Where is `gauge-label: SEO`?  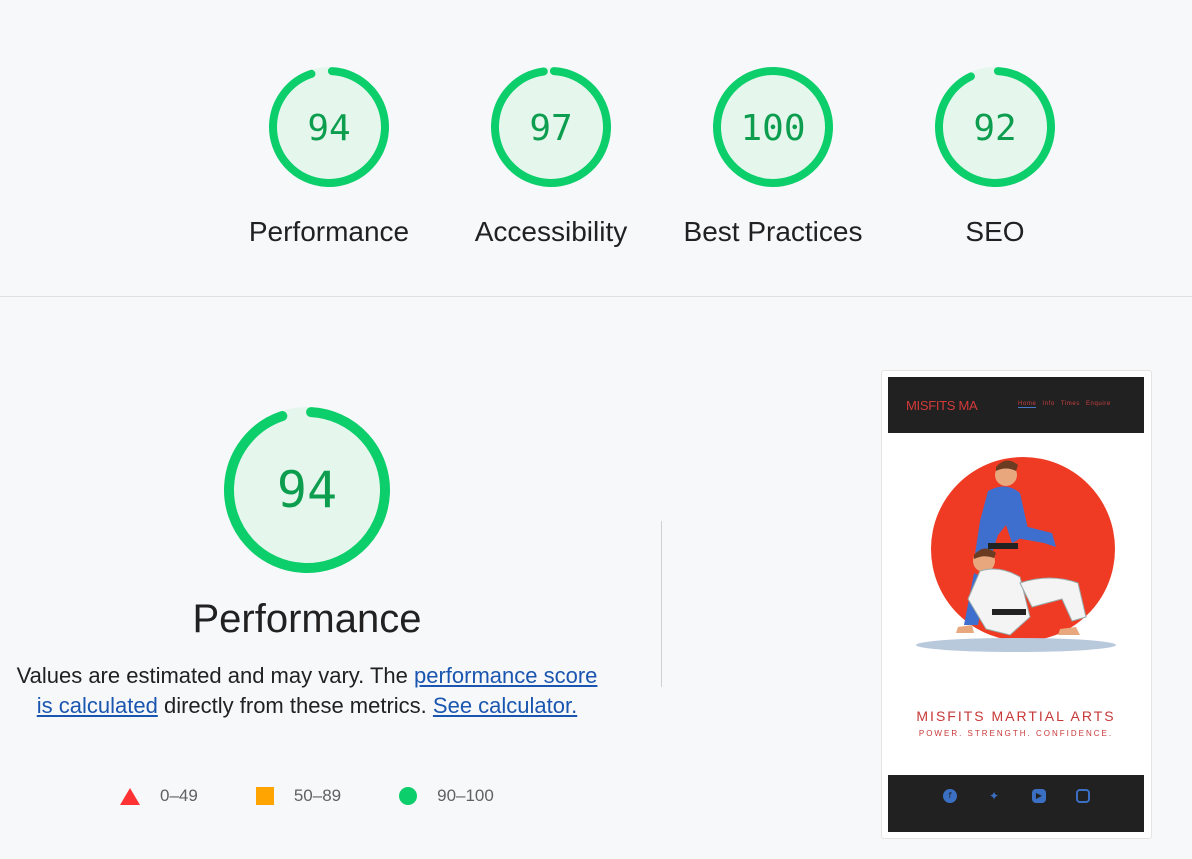 gauge-label: SEO is located at coordinates (995, 231).